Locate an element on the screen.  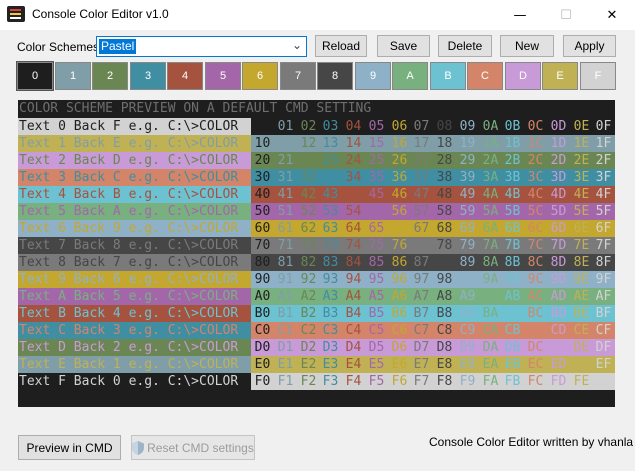
preview-color-cell: 6B is located at coordinates (512, 228).